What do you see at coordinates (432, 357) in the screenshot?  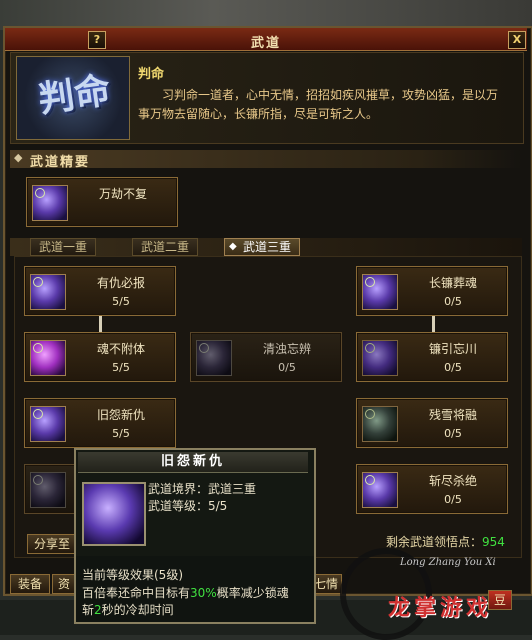 I see `skill-slot: 镰引忘川 0/5` at bounding box center [432, 357].